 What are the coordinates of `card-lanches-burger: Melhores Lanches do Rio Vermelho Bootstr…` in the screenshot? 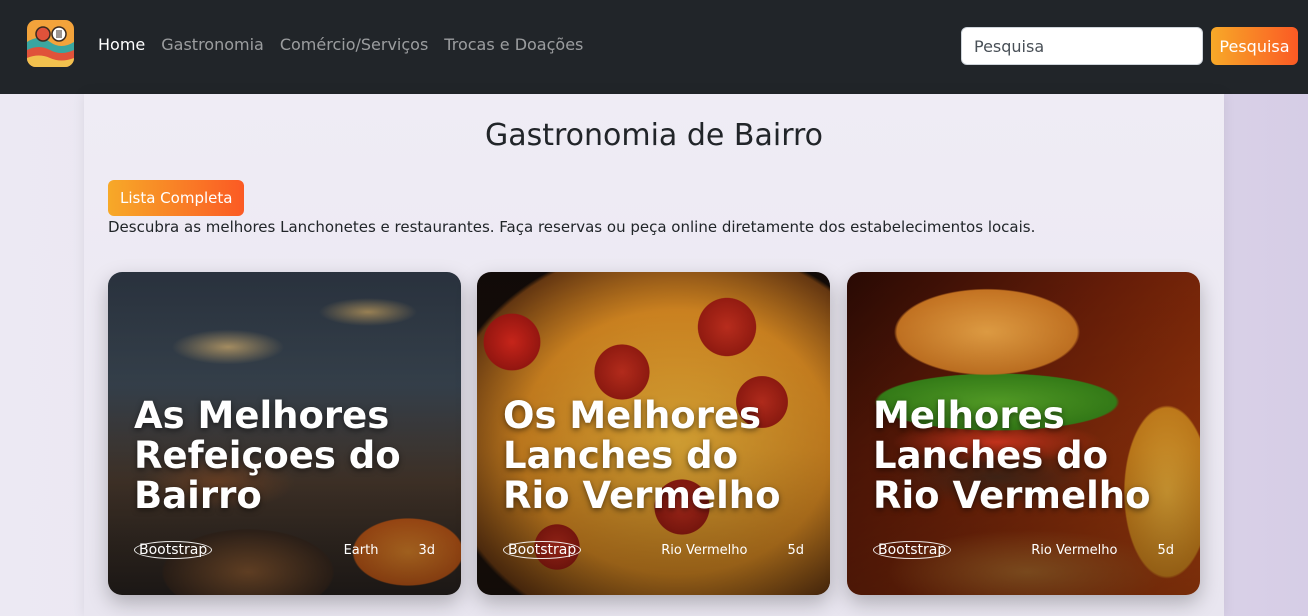 It's located at (1023, 433).